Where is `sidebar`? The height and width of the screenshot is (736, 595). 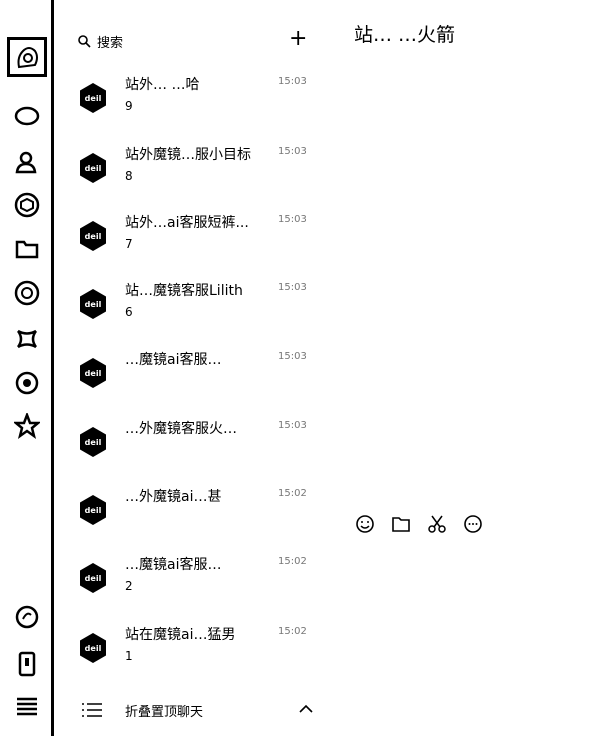 sidebar is located at coordinates (27, 368).